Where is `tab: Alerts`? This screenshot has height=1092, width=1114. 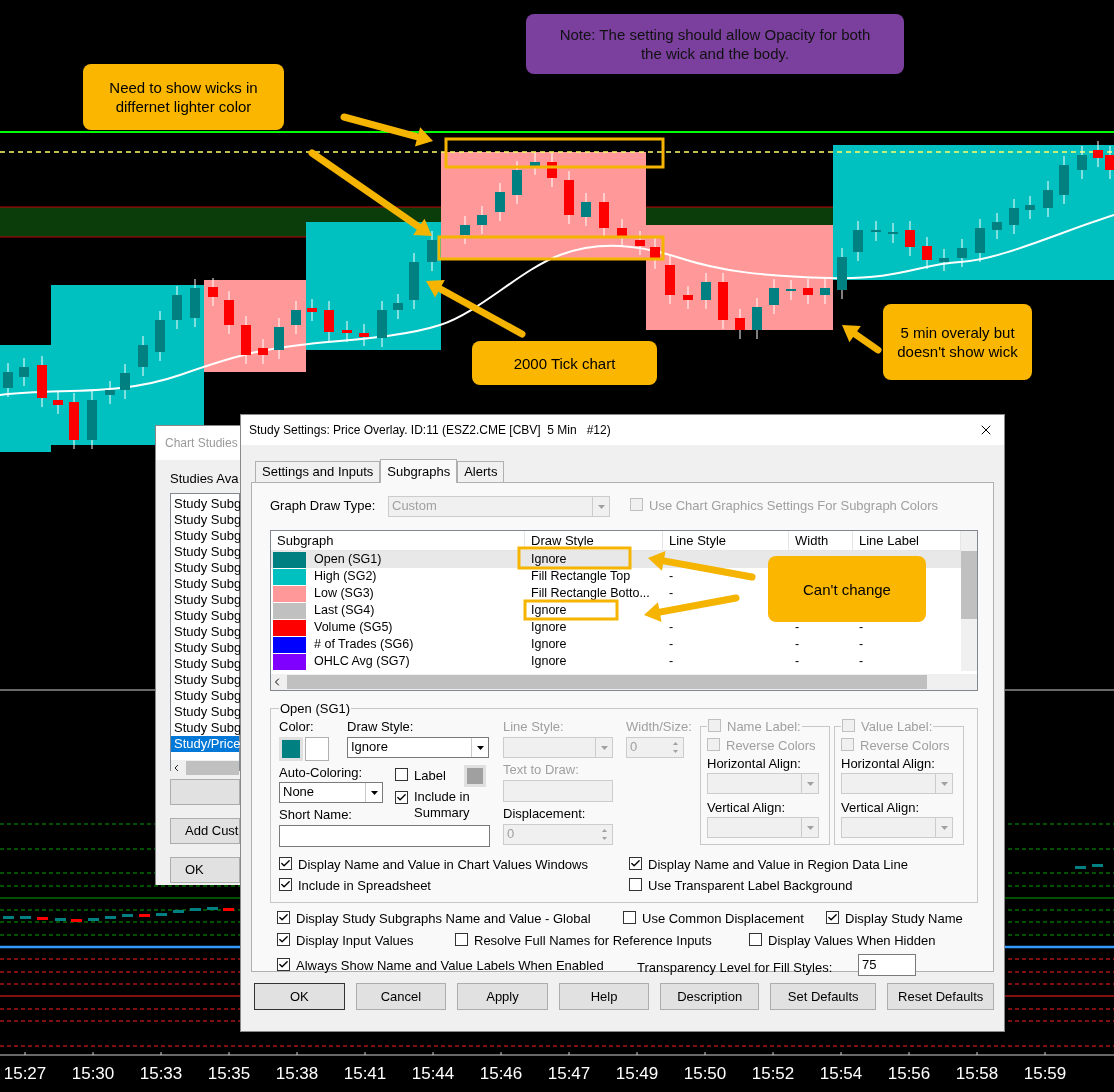
tab: Alerts is located at coordinates (481, 471).